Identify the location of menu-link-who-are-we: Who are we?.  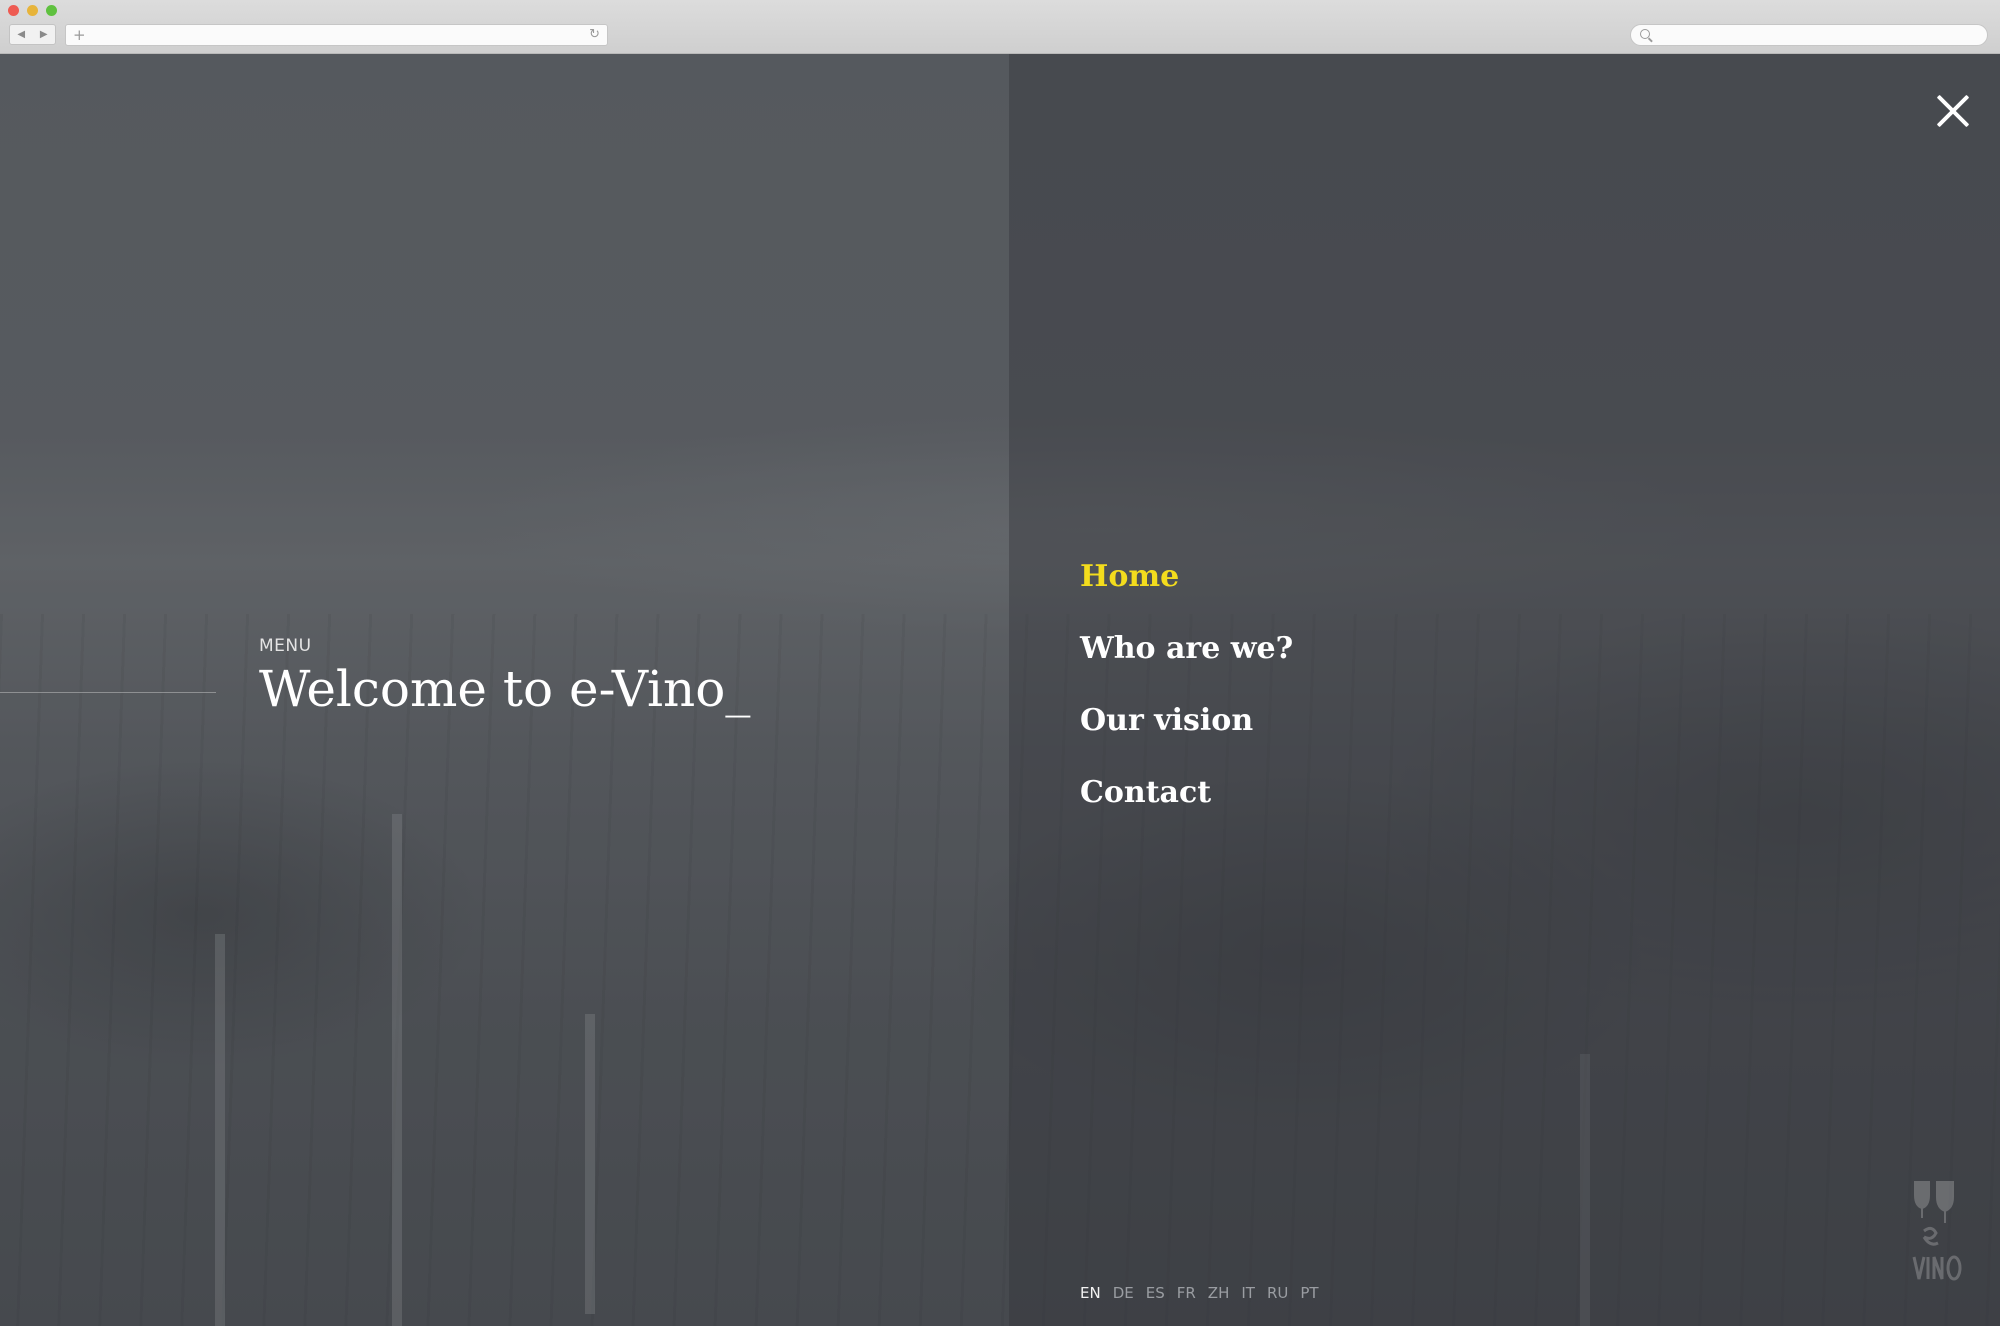
(1186, 648).